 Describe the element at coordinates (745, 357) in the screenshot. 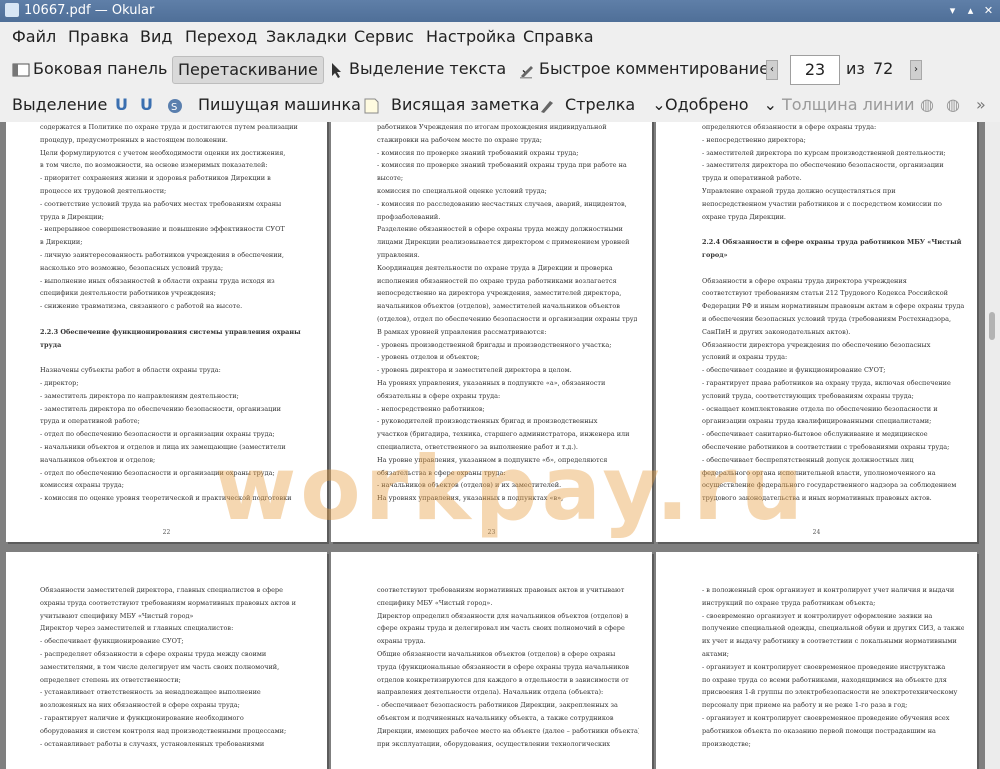

I see `text-line: условий и охраны труда:` at that location.